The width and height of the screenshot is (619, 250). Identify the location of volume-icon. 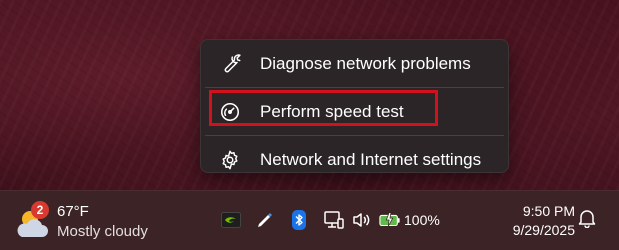
(362, 220).